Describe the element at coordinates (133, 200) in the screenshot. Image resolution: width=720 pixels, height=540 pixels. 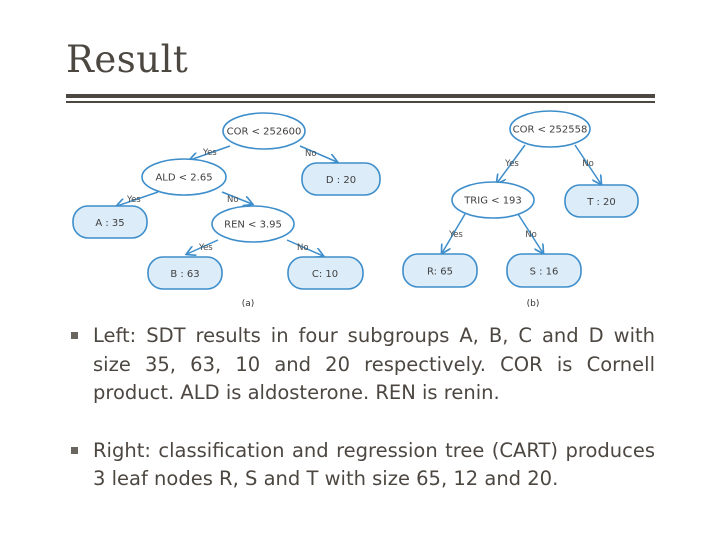
I see `edge-label-a-ald-yes: Yes` at that location.